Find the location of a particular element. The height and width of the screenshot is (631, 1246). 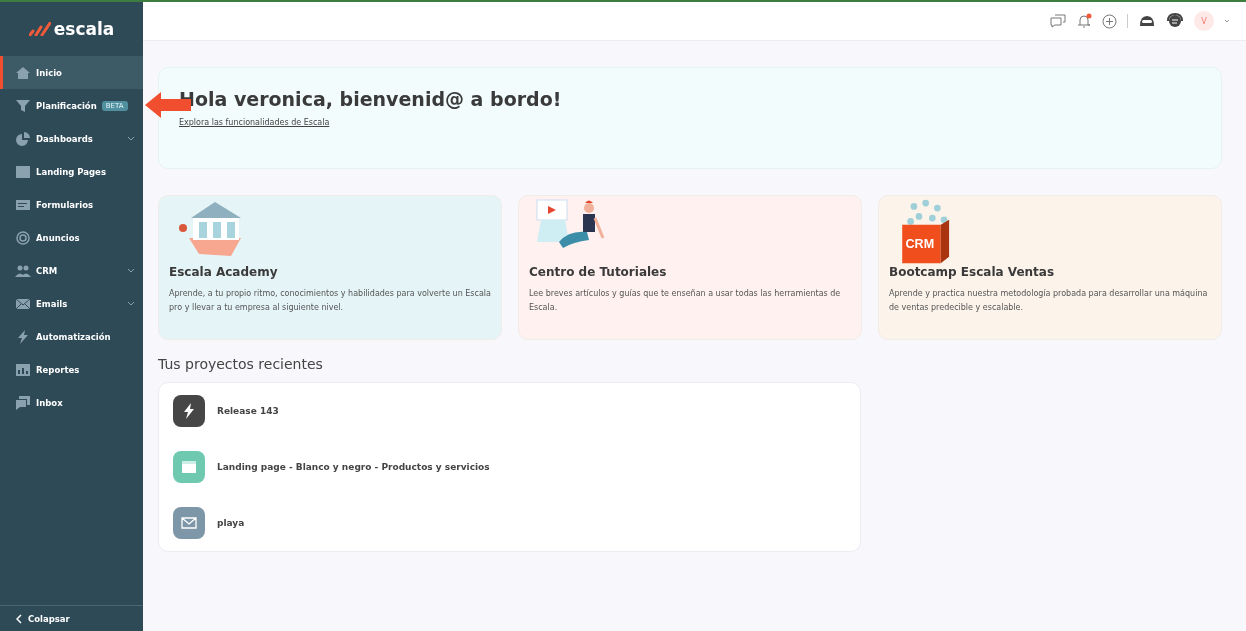

resource-card: Escala Academy Aprende, a tu propio ritmo, conocimientos y habilidades para volverte un Escala pro y llevar a tu empresa al siguiente nivel. is located at coordinates (330, 267).